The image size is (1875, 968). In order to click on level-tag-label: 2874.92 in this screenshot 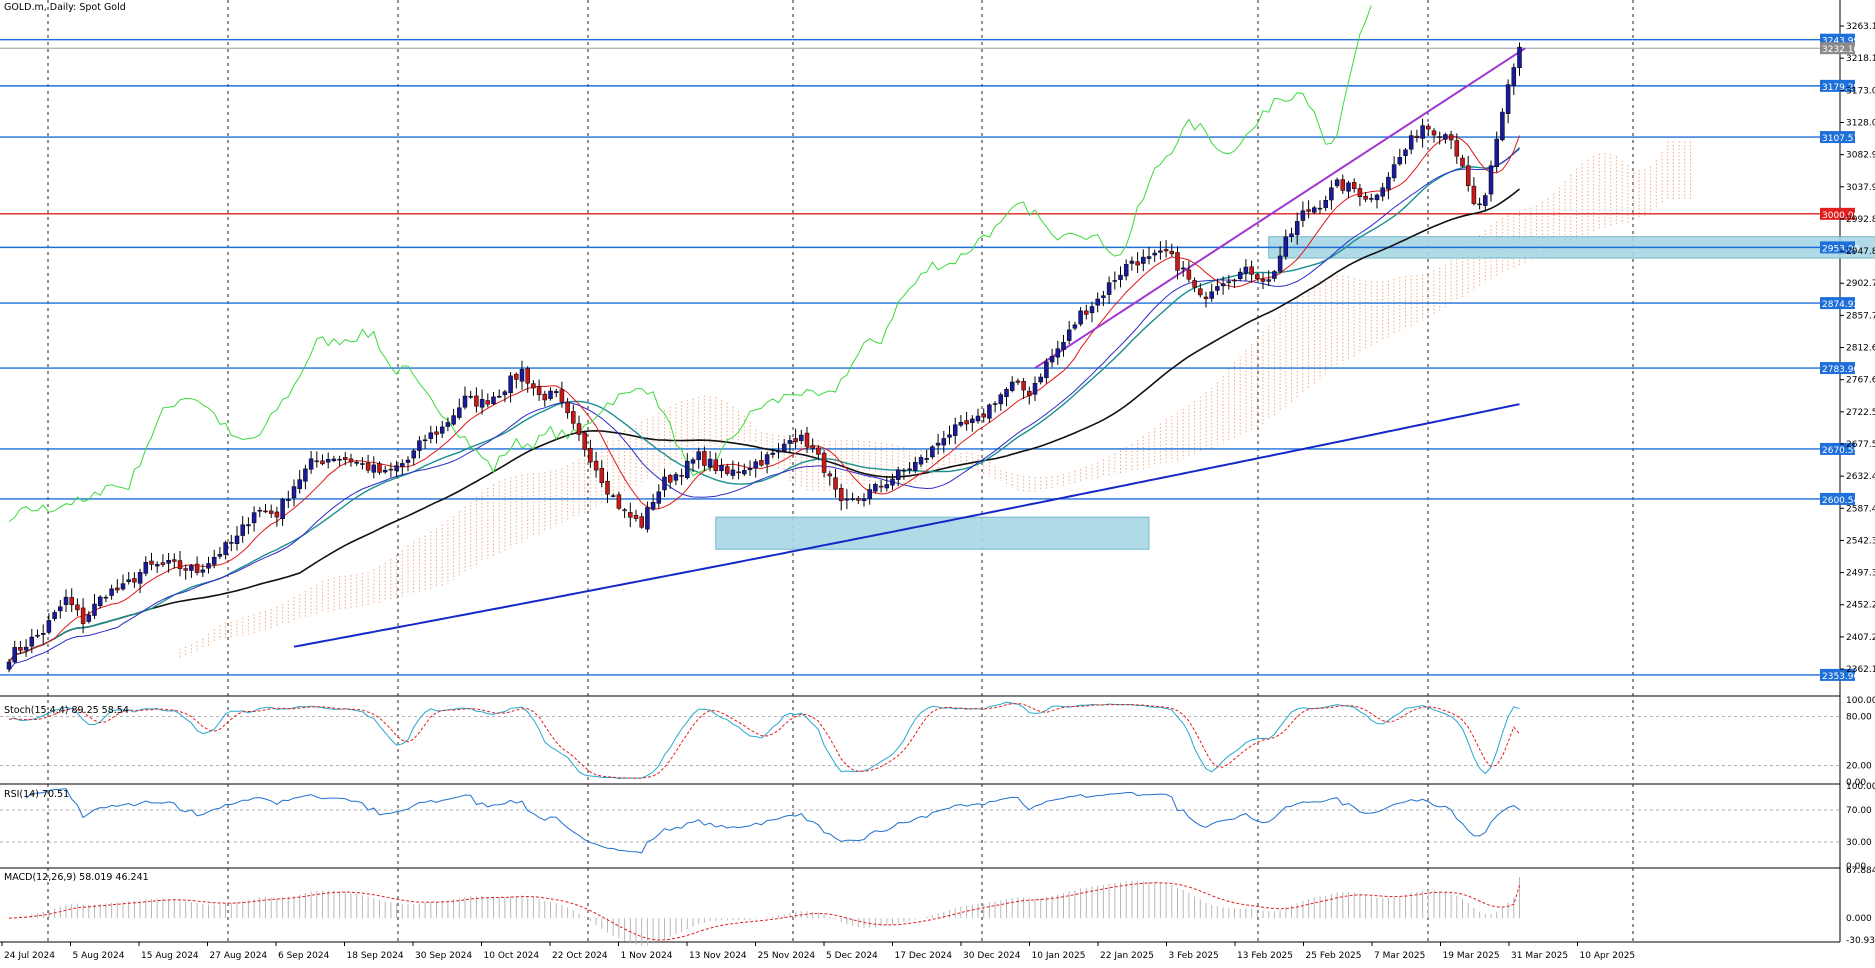, I will do `click(1840, 305)`.